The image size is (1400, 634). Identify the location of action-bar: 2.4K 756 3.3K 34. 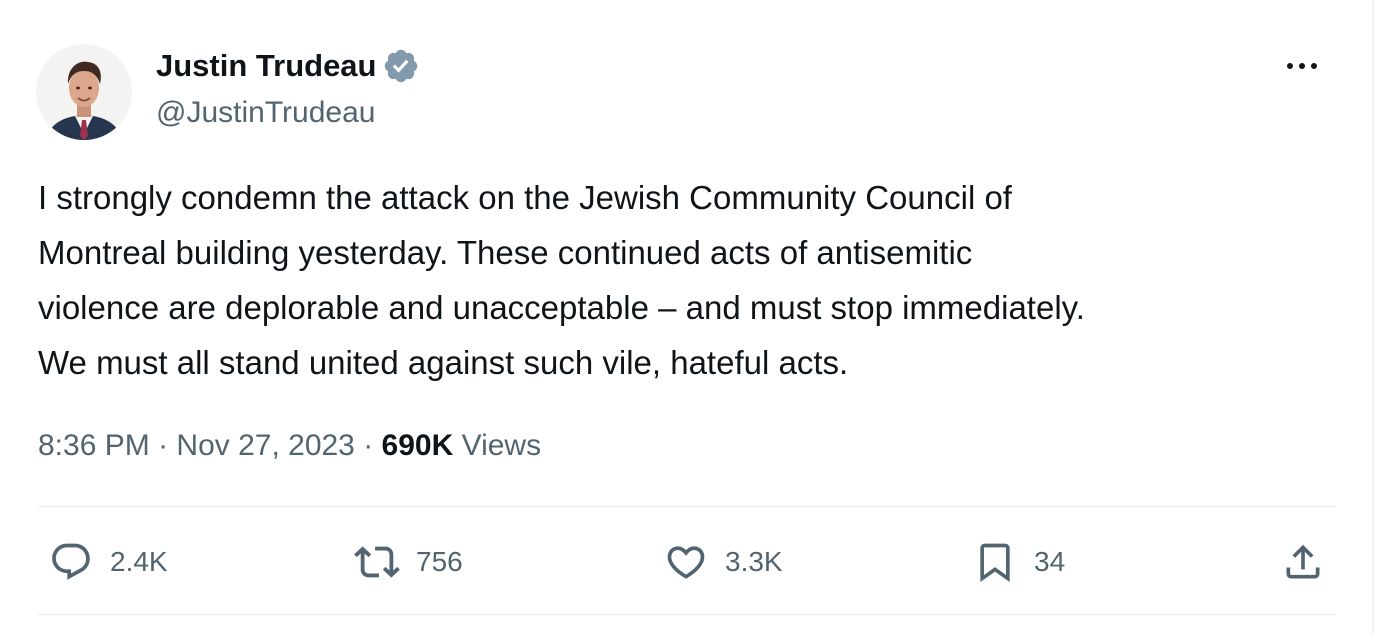
(686, 562).